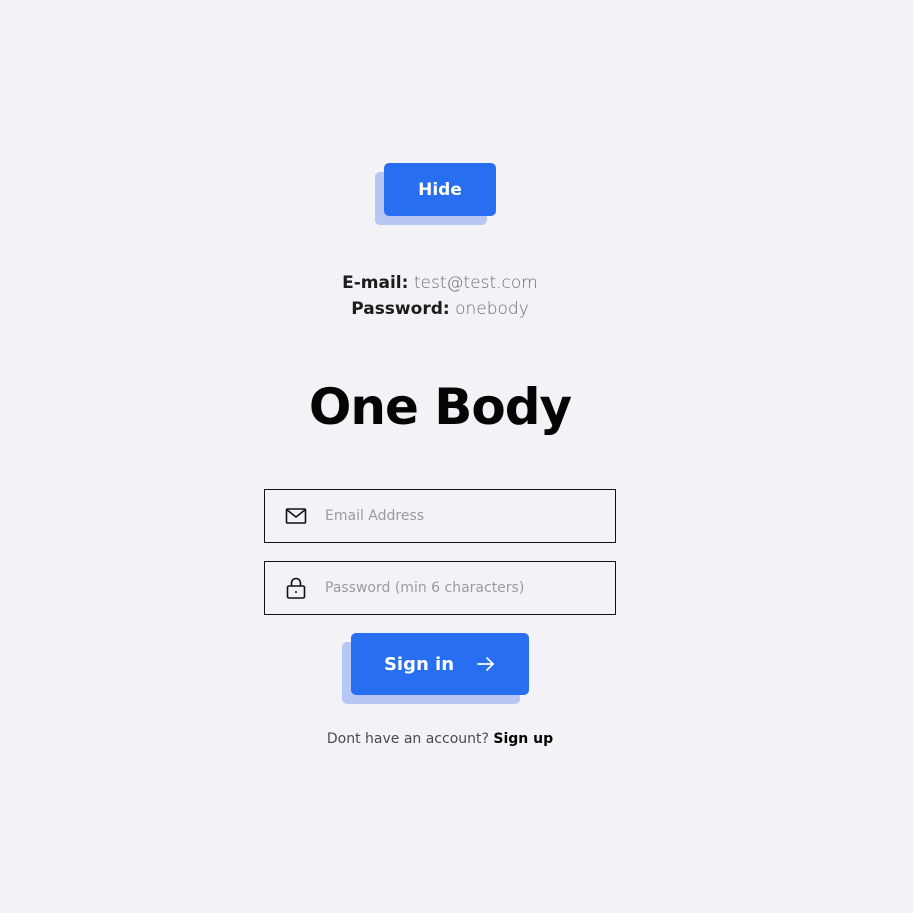 Image resolution: width=913 pixels, height=913 pixels. I want to click on password-field, so click(440, 588).